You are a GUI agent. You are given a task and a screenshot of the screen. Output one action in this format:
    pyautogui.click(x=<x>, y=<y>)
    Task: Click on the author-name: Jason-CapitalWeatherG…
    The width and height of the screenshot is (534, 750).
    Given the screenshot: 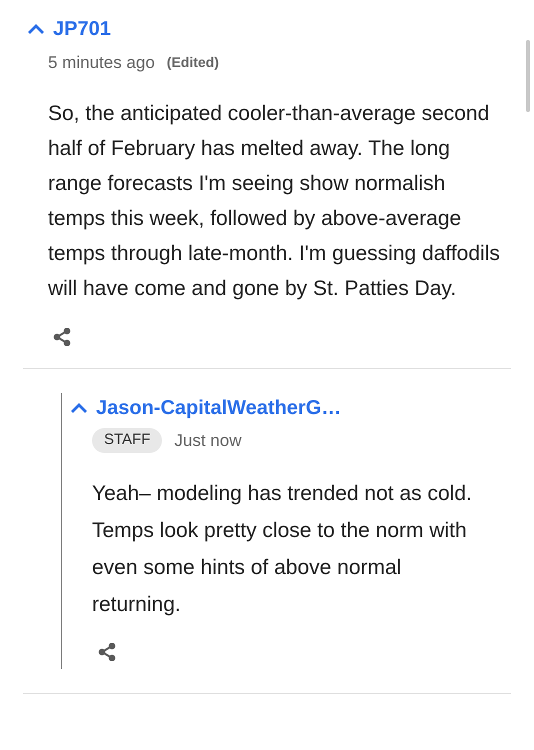 What is the action you would take?
    pyautogui.click(x=219, y=407)
    